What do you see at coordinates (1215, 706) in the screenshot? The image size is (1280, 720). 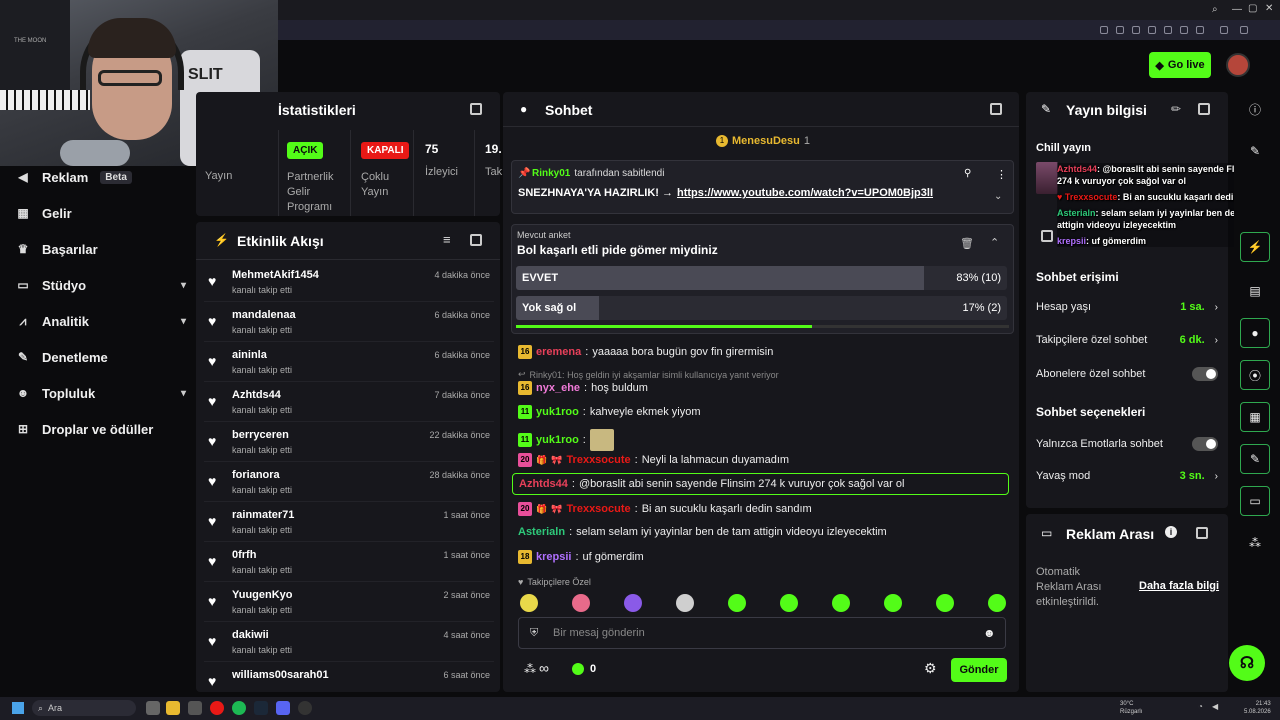 I see `volume-icon: ◀` at bounding box center [1215, 706].